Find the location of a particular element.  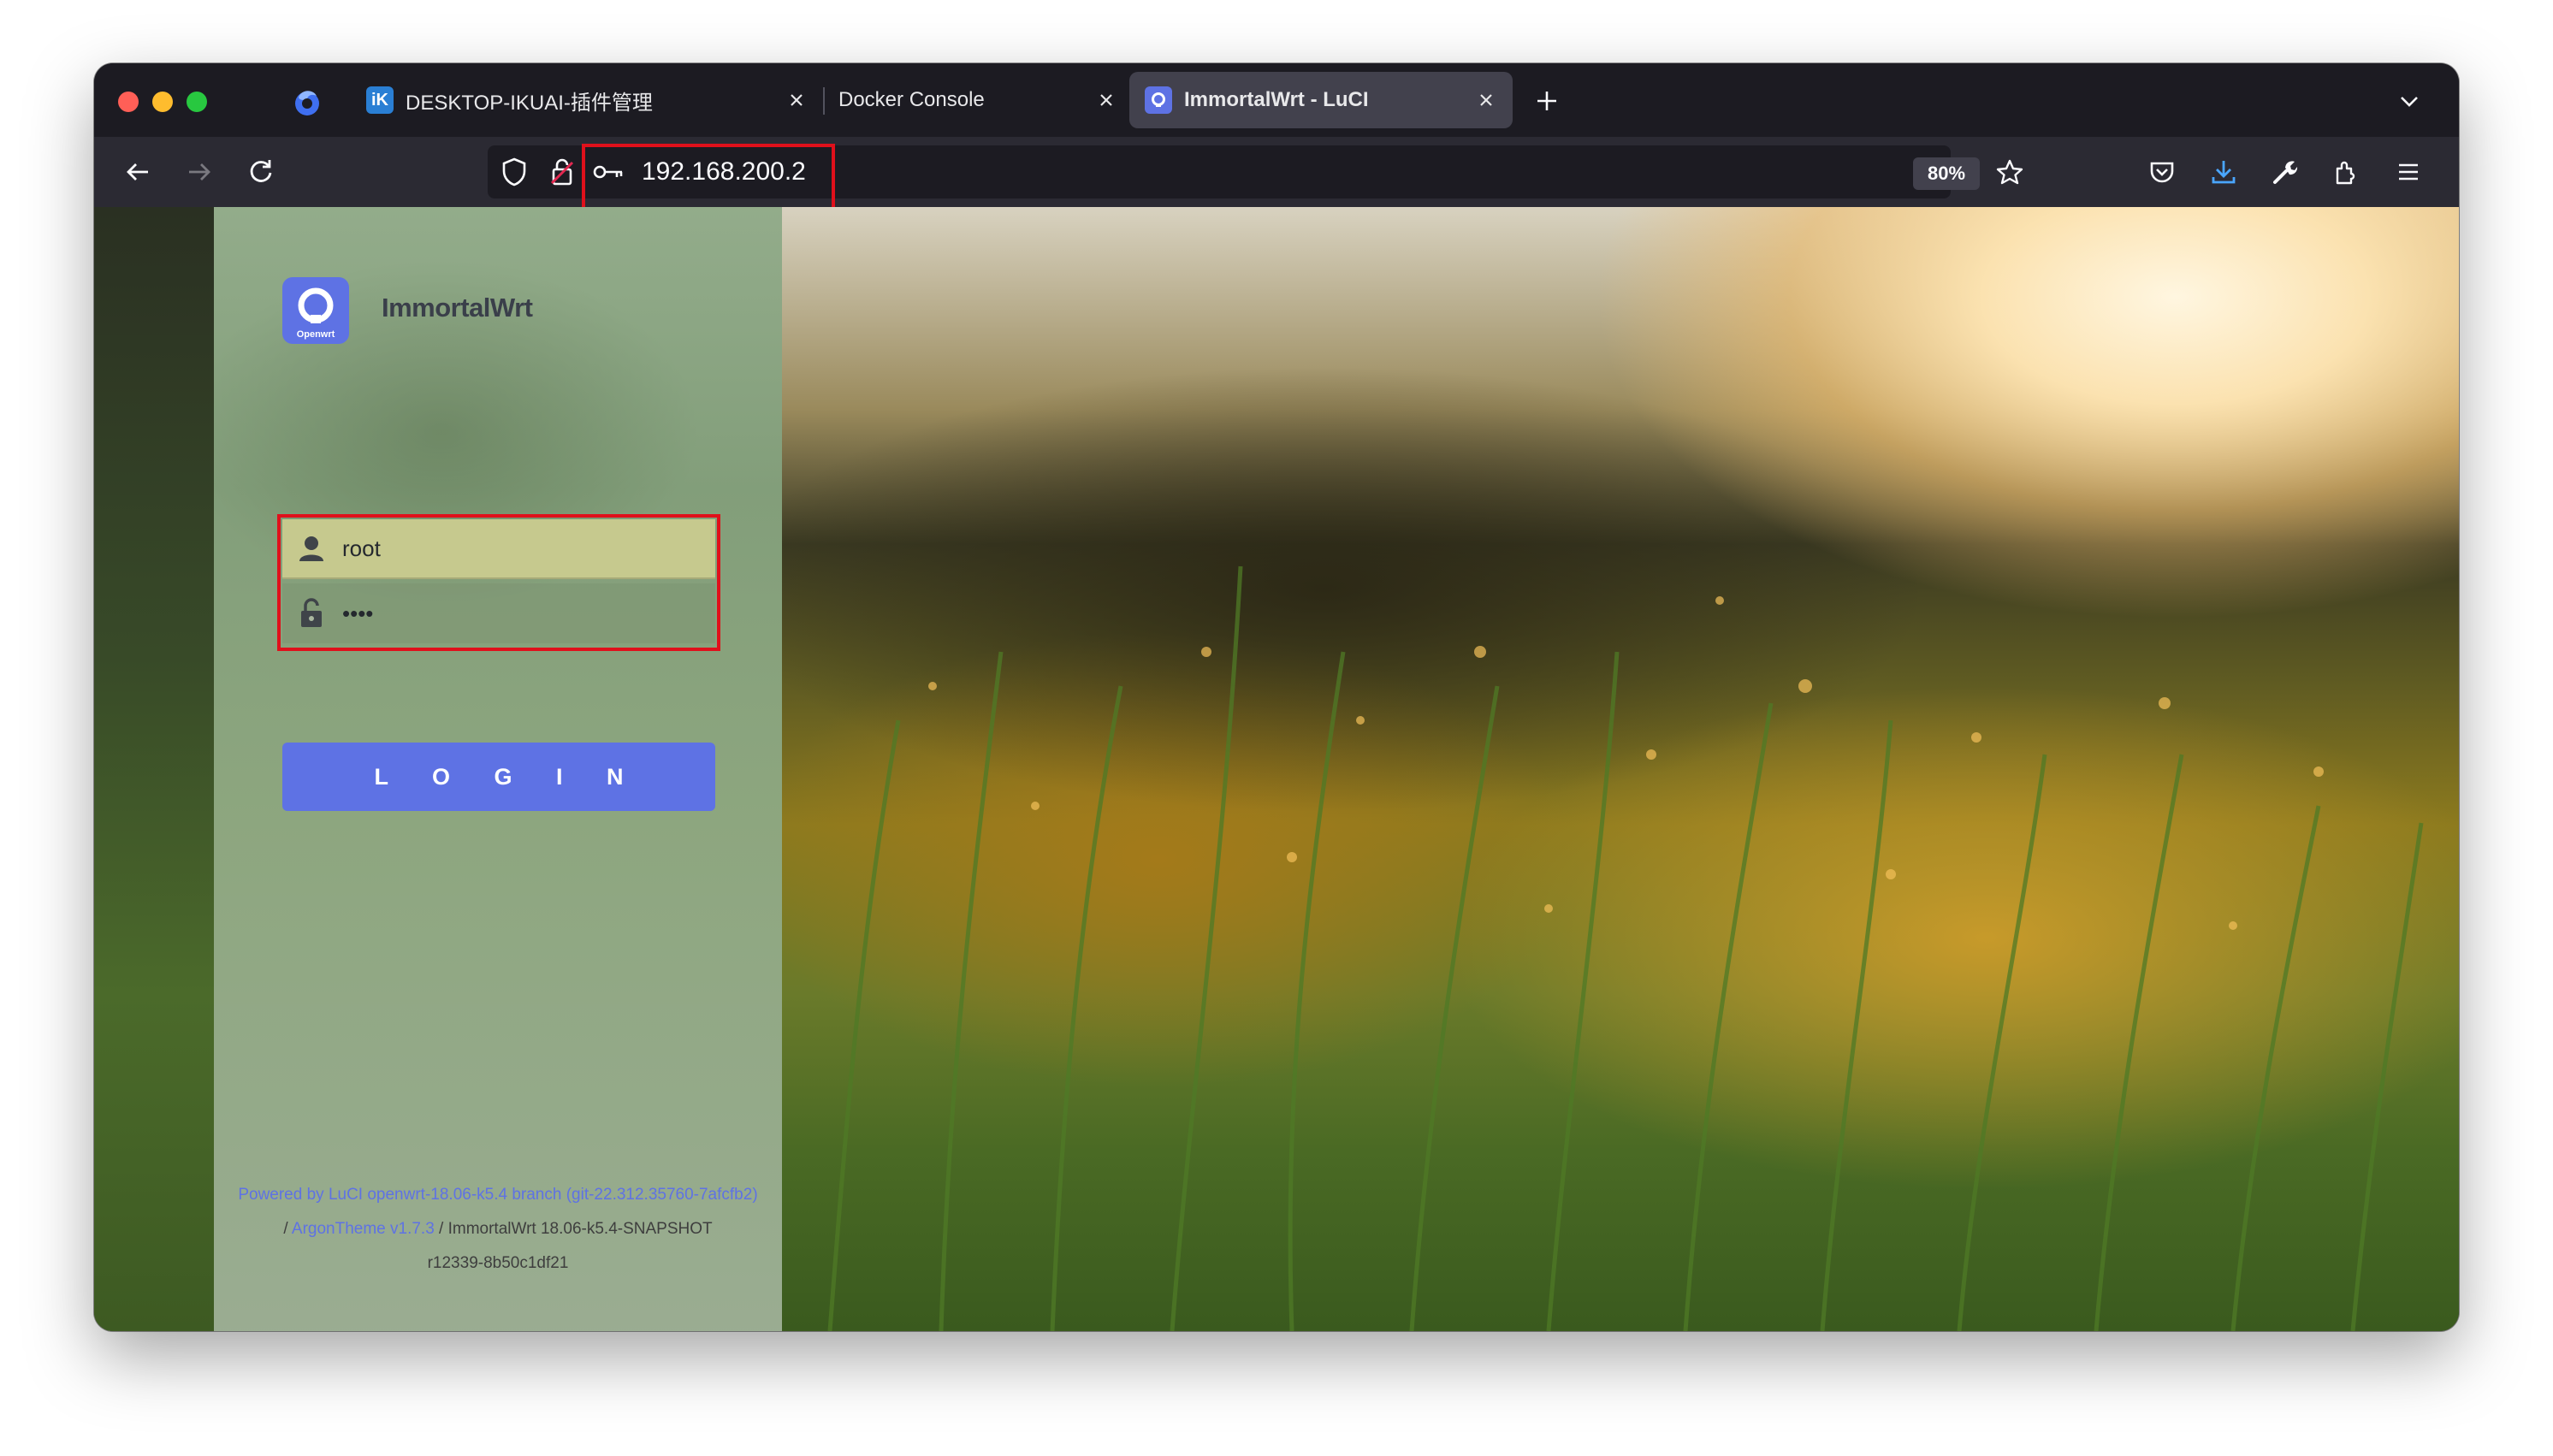

forward-button is located at coordinates (199, 172).